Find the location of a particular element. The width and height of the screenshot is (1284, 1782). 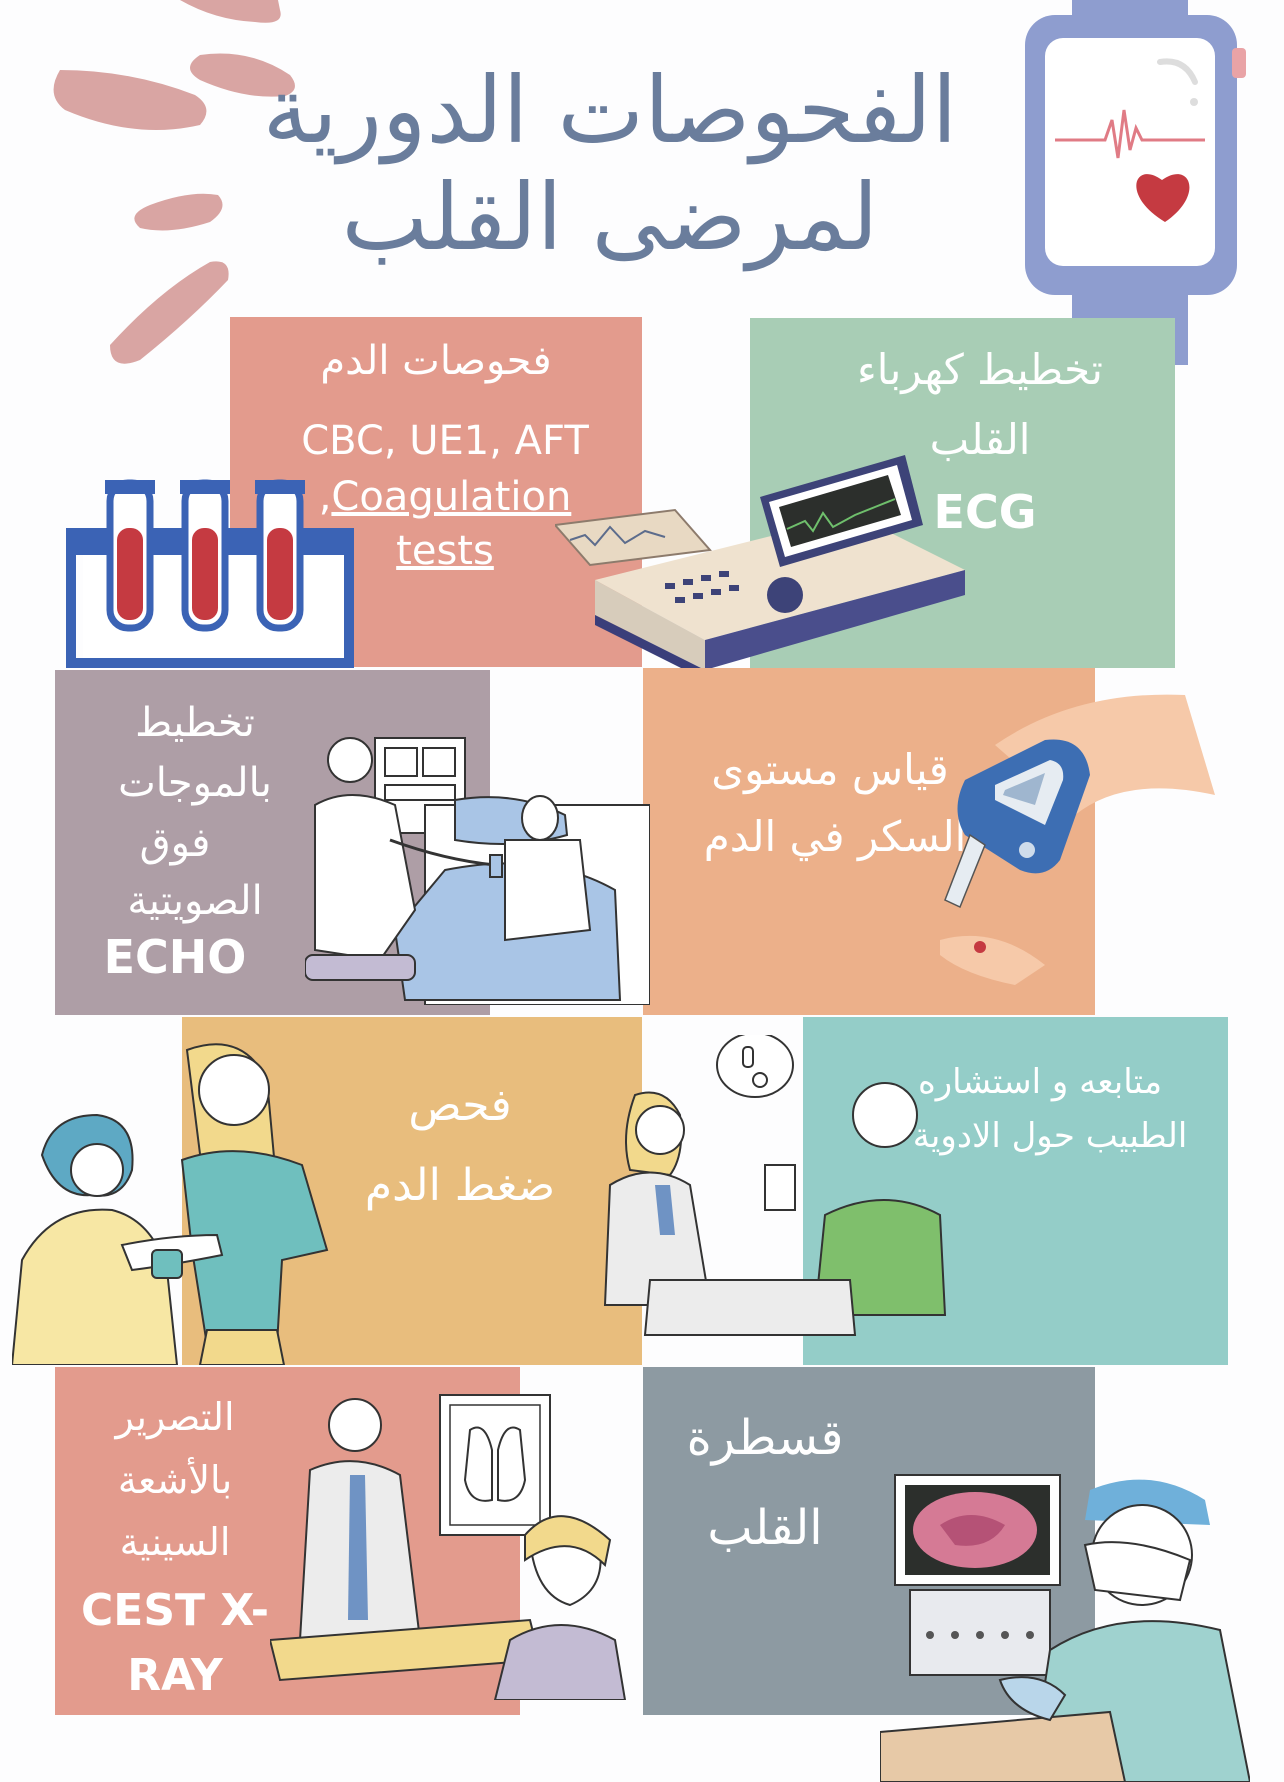

coagulation-link: Coagulation is located at coordinates (451, 497).